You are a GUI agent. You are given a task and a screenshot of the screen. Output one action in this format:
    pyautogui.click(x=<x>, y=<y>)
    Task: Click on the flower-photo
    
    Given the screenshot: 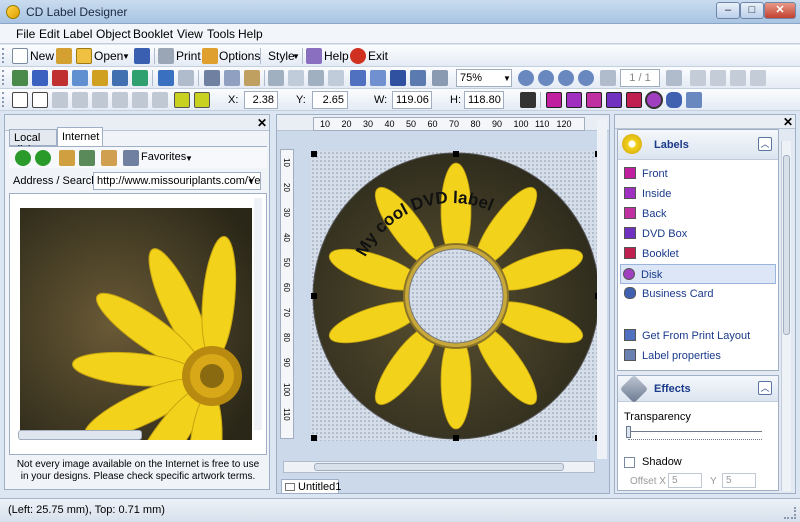 What is the action you would take?
    pyautogui.click(x=136, y=324)
    